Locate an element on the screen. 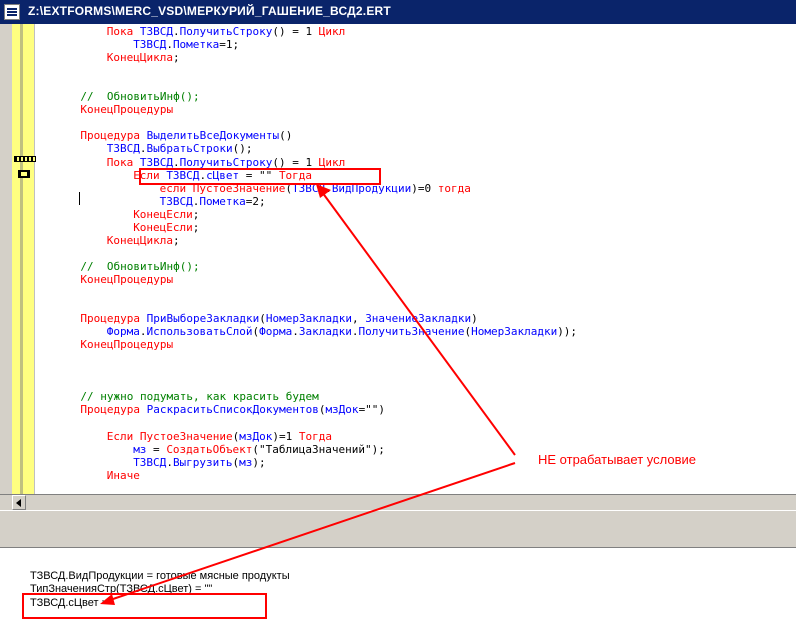 Image resolution: width=796 pixels, height=638 pixels. code-line: Если ПустоеЗначение(мзДок)=1 Тогда is located at coordinates (219, 436).